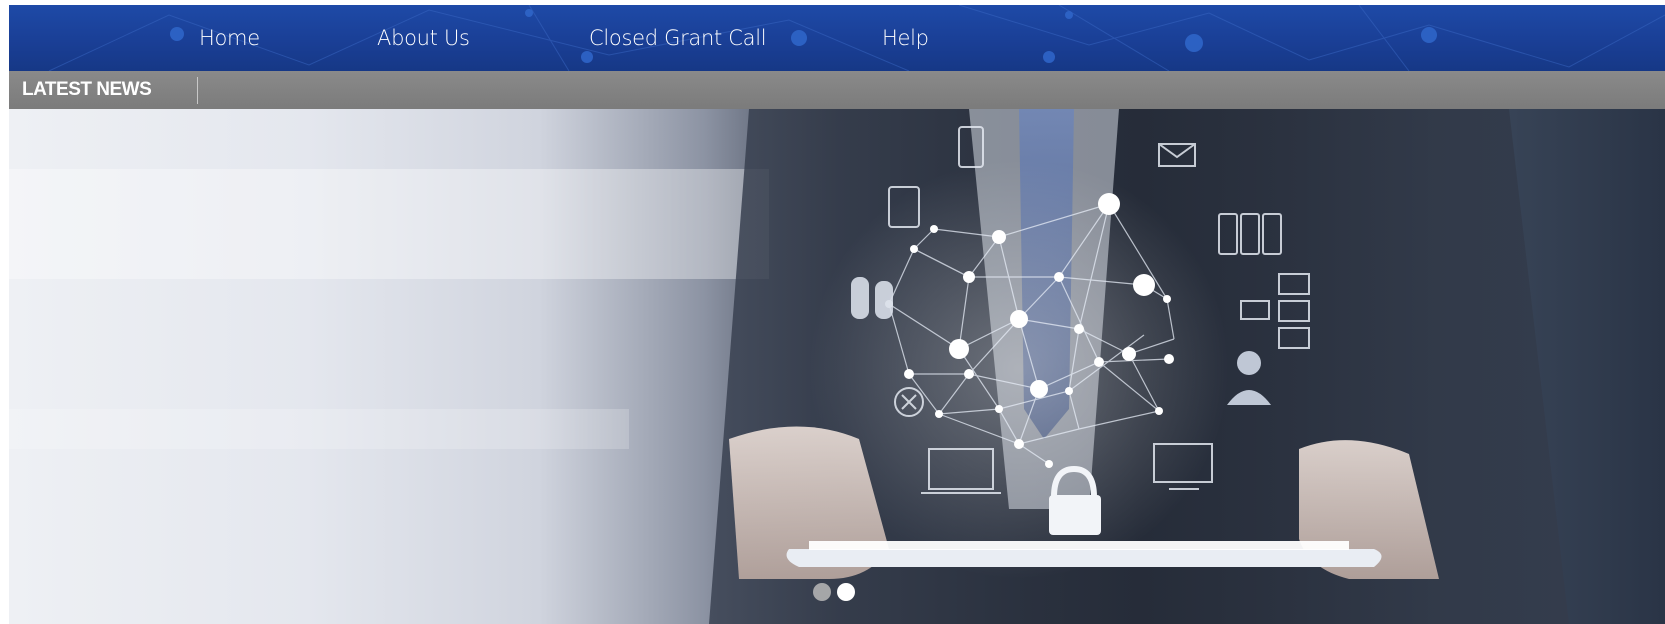 Image resolution: width=1665 pixels, height=624 pixels. What do you see at coordinates (87, 89) in the screenshot?
I see `ticker-label: LATEST NEWS` at bounding box center [87, 89].